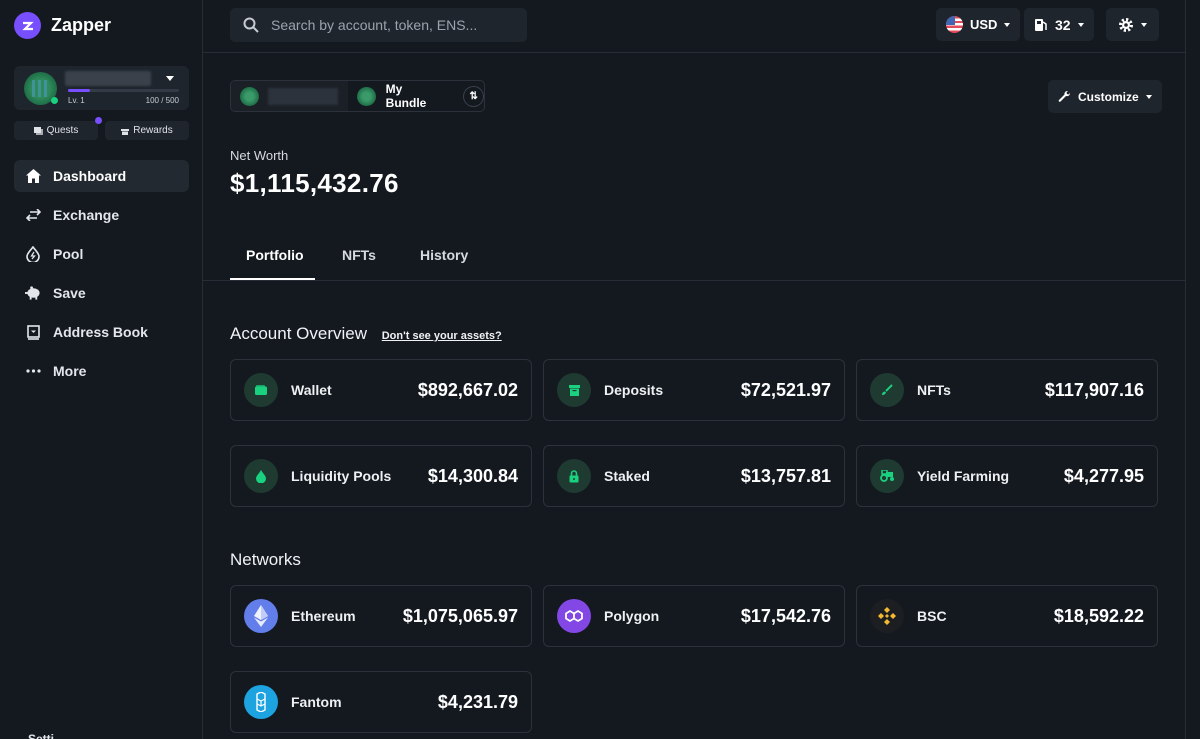  I want to click on quests-button: Quests, so click(58, 128).